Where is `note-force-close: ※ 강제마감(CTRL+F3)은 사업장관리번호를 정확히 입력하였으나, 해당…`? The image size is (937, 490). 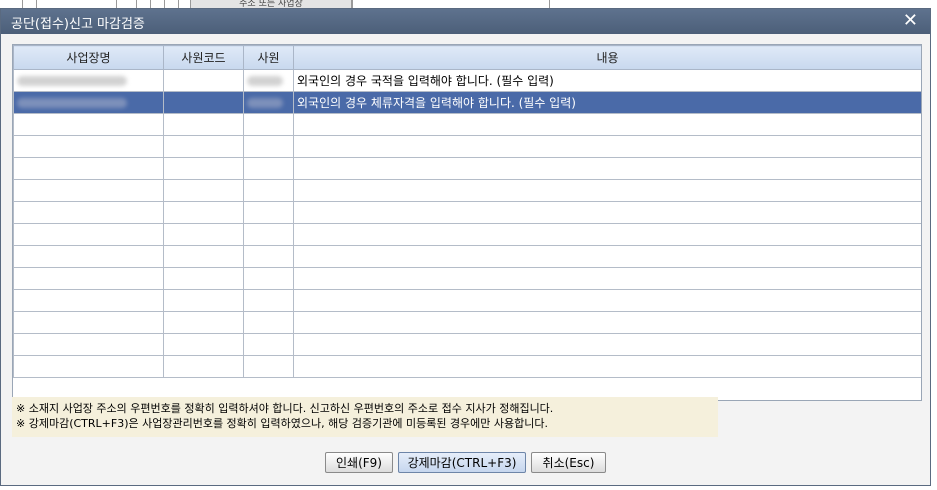
note-force-close: ※ 강제마감(CTRL+F3)은 사업장관리번호를 정확히 입력하였으나, 해당… is located at coordinates (282, 423).